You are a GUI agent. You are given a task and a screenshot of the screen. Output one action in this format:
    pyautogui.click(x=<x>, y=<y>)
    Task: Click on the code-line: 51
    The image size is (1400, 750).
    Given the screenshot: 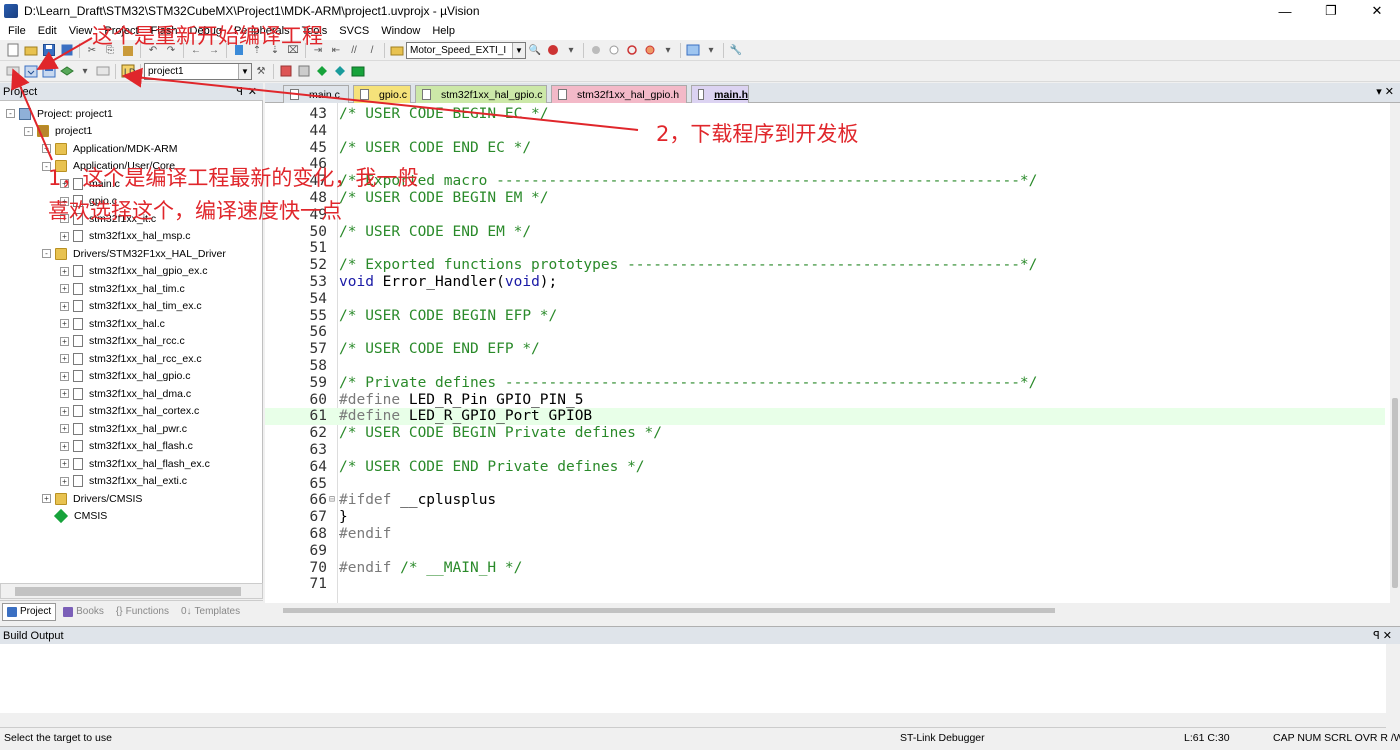 What is the action you would take?
    pyautogui.click(x=825, y=248)
    